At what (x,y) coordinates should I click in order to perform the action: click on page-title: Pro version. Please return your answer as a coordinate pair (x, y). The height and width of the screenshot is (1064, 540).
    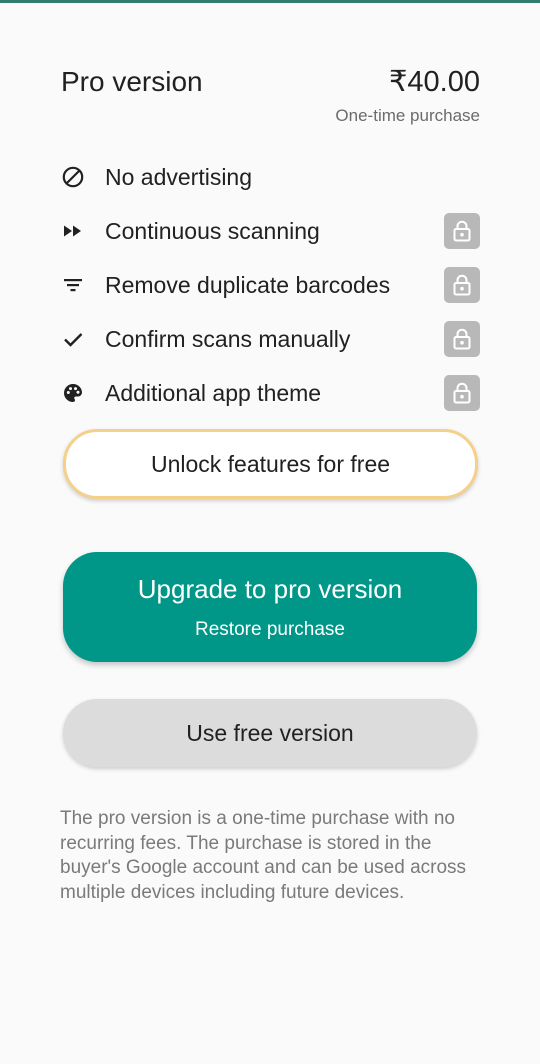
    Looking at the image, I should click on (132, 81).